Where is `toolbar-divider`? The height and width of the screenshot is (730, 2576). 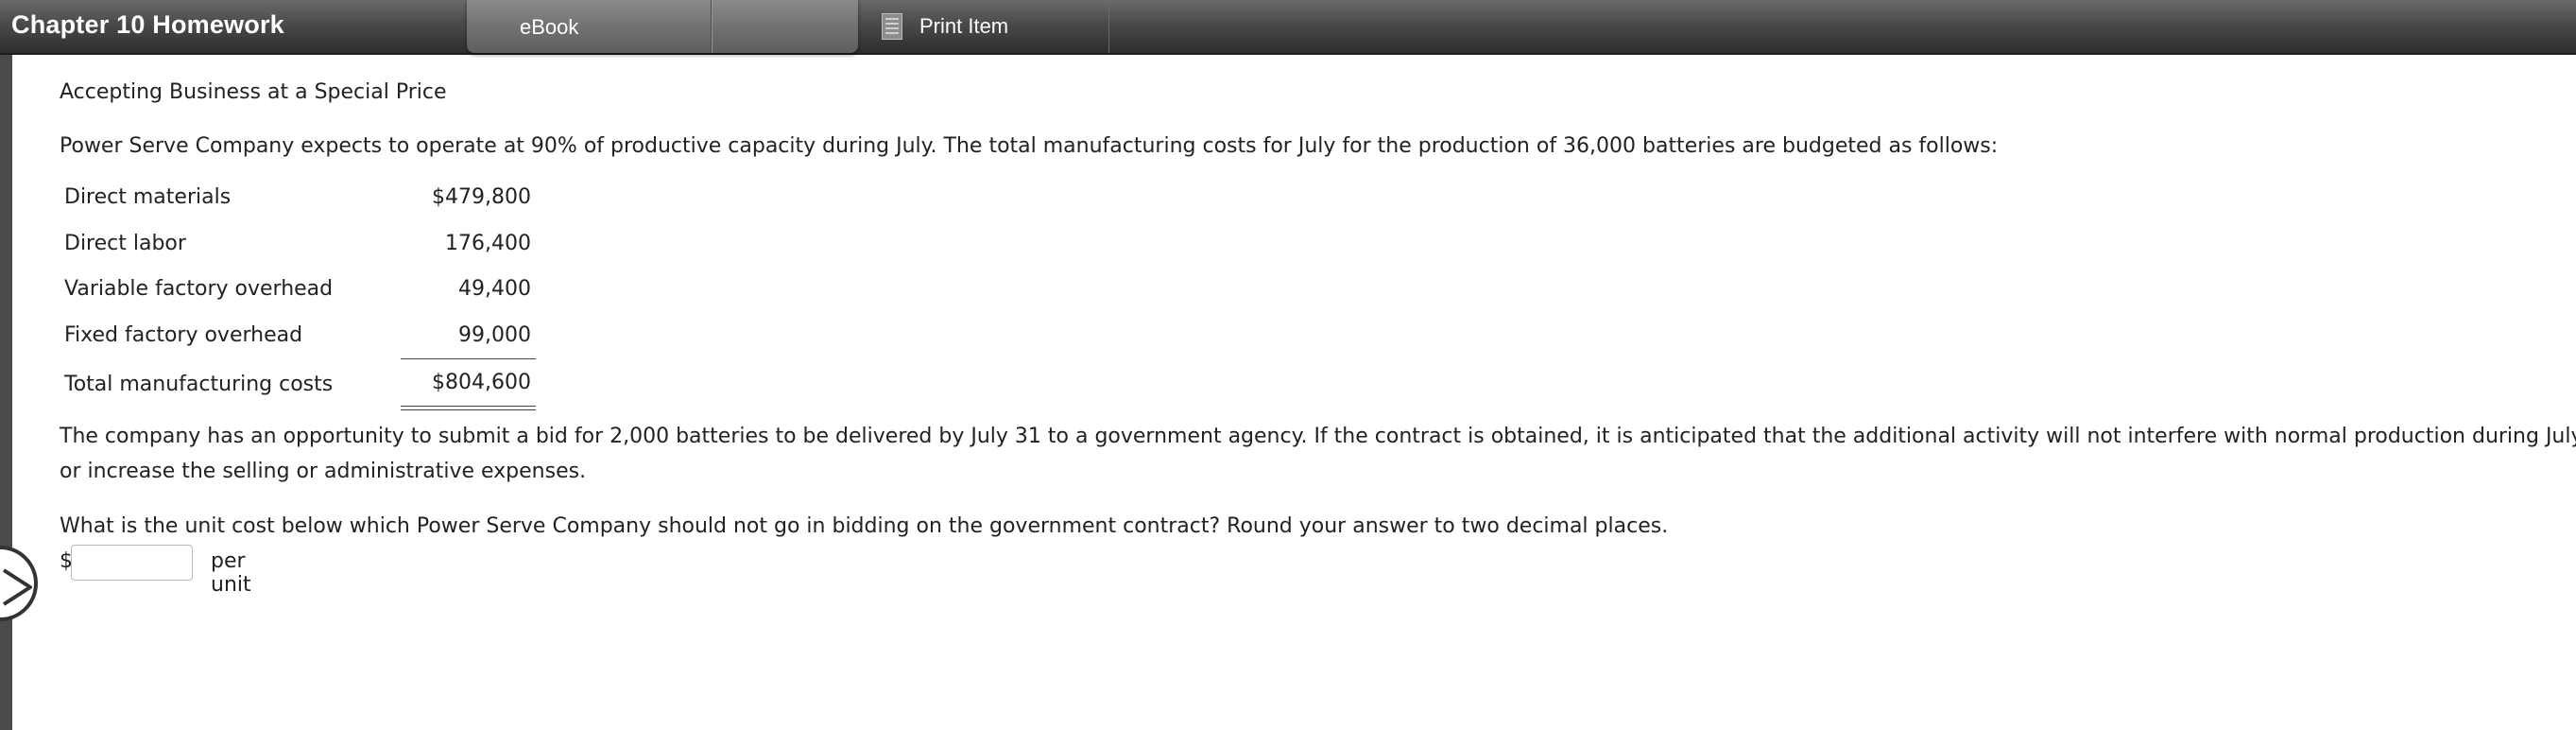
toolbar-divider is located at coordinates (1108, 27).